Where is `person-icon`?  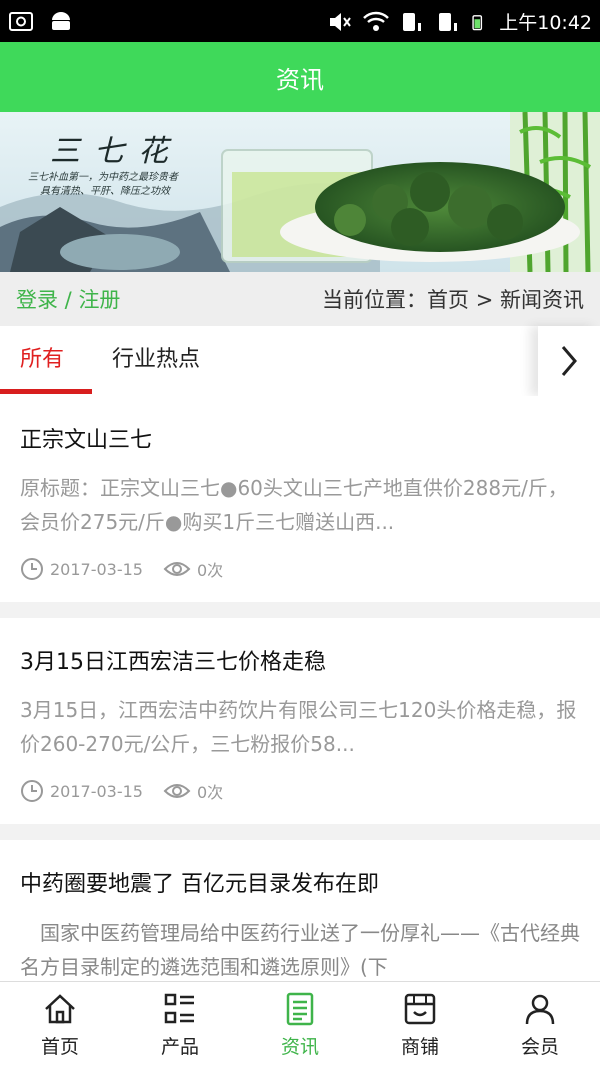 person-icon is located at coordinates (540, 1009).